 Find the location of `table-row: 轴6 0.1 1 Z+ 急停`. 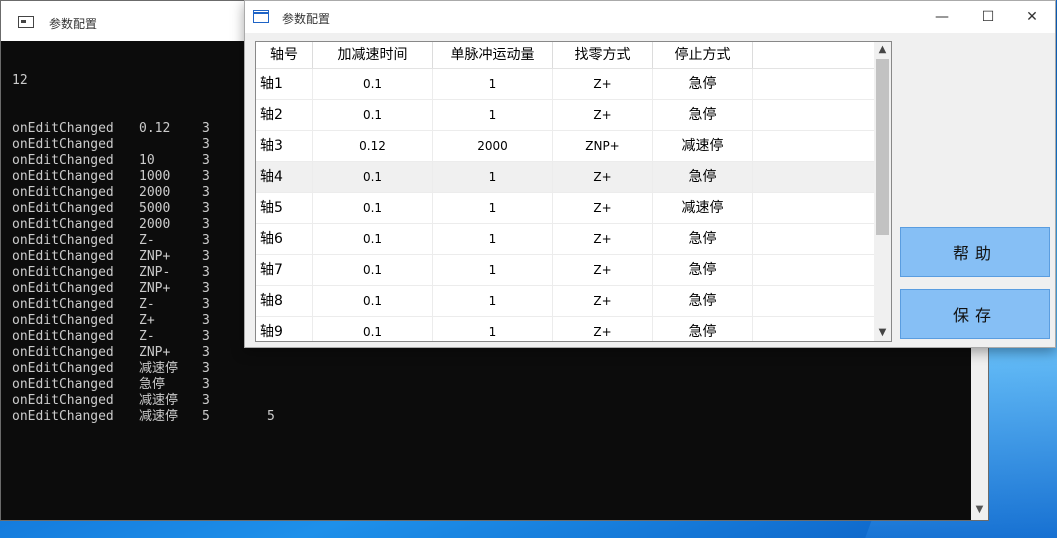

table-row: 轴6 0.1 1 Z+ 急停 is located at coordinates (565, 239).